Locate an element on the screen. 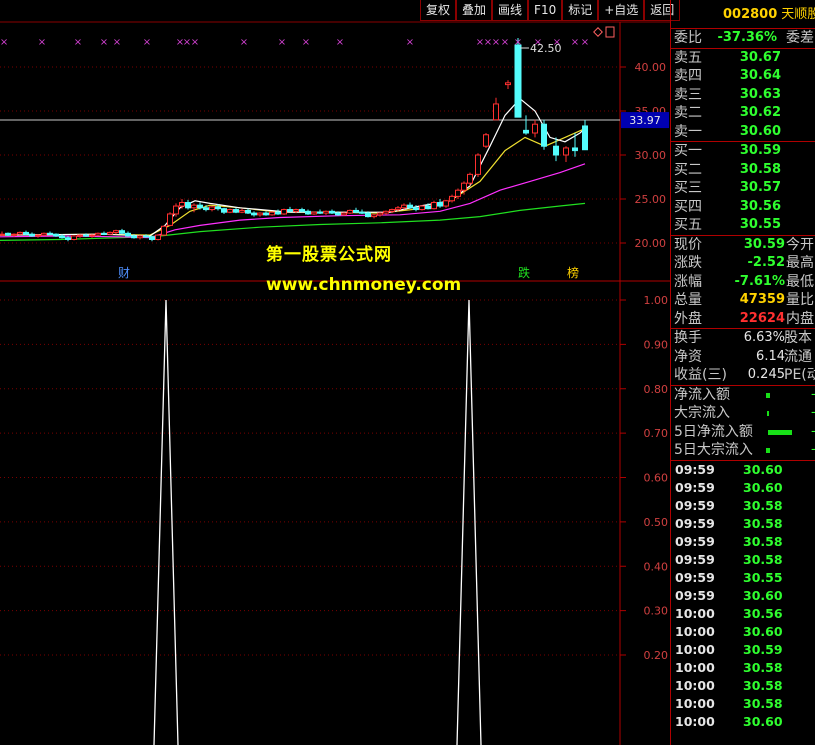 The height and width of the screenshot is (745, 815). indicator-tick-label: 0.20 is located at coordinates (656, 655).